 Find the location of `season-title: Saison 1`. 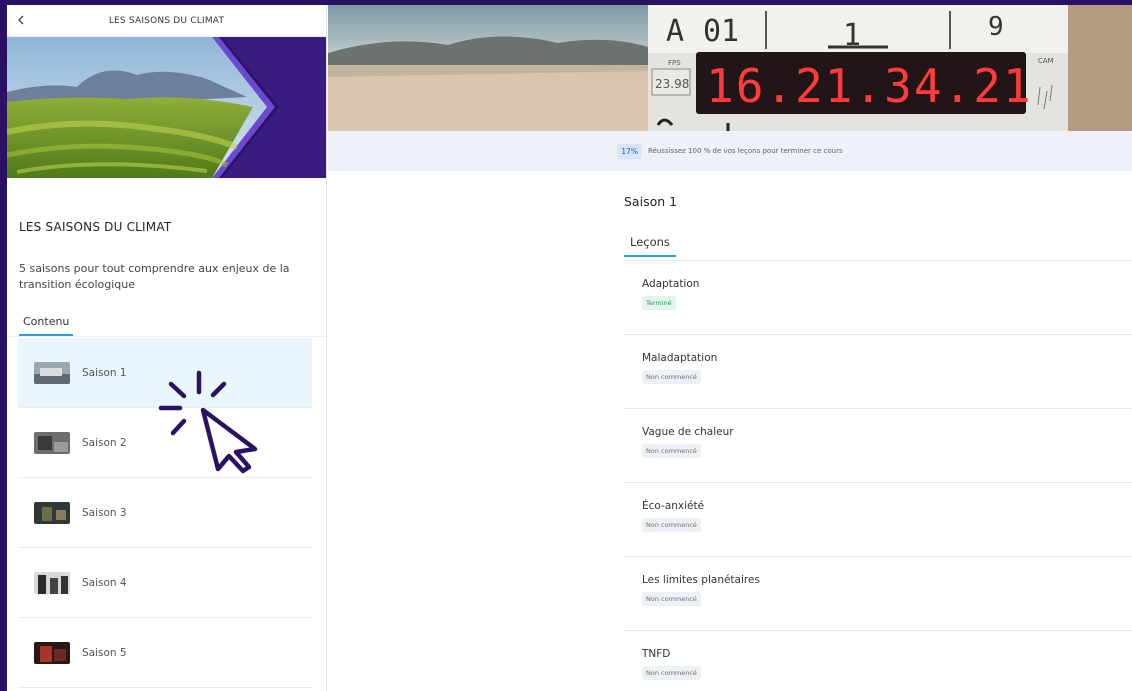

season-title: Saison 1 is located at coordinates (651, 201).